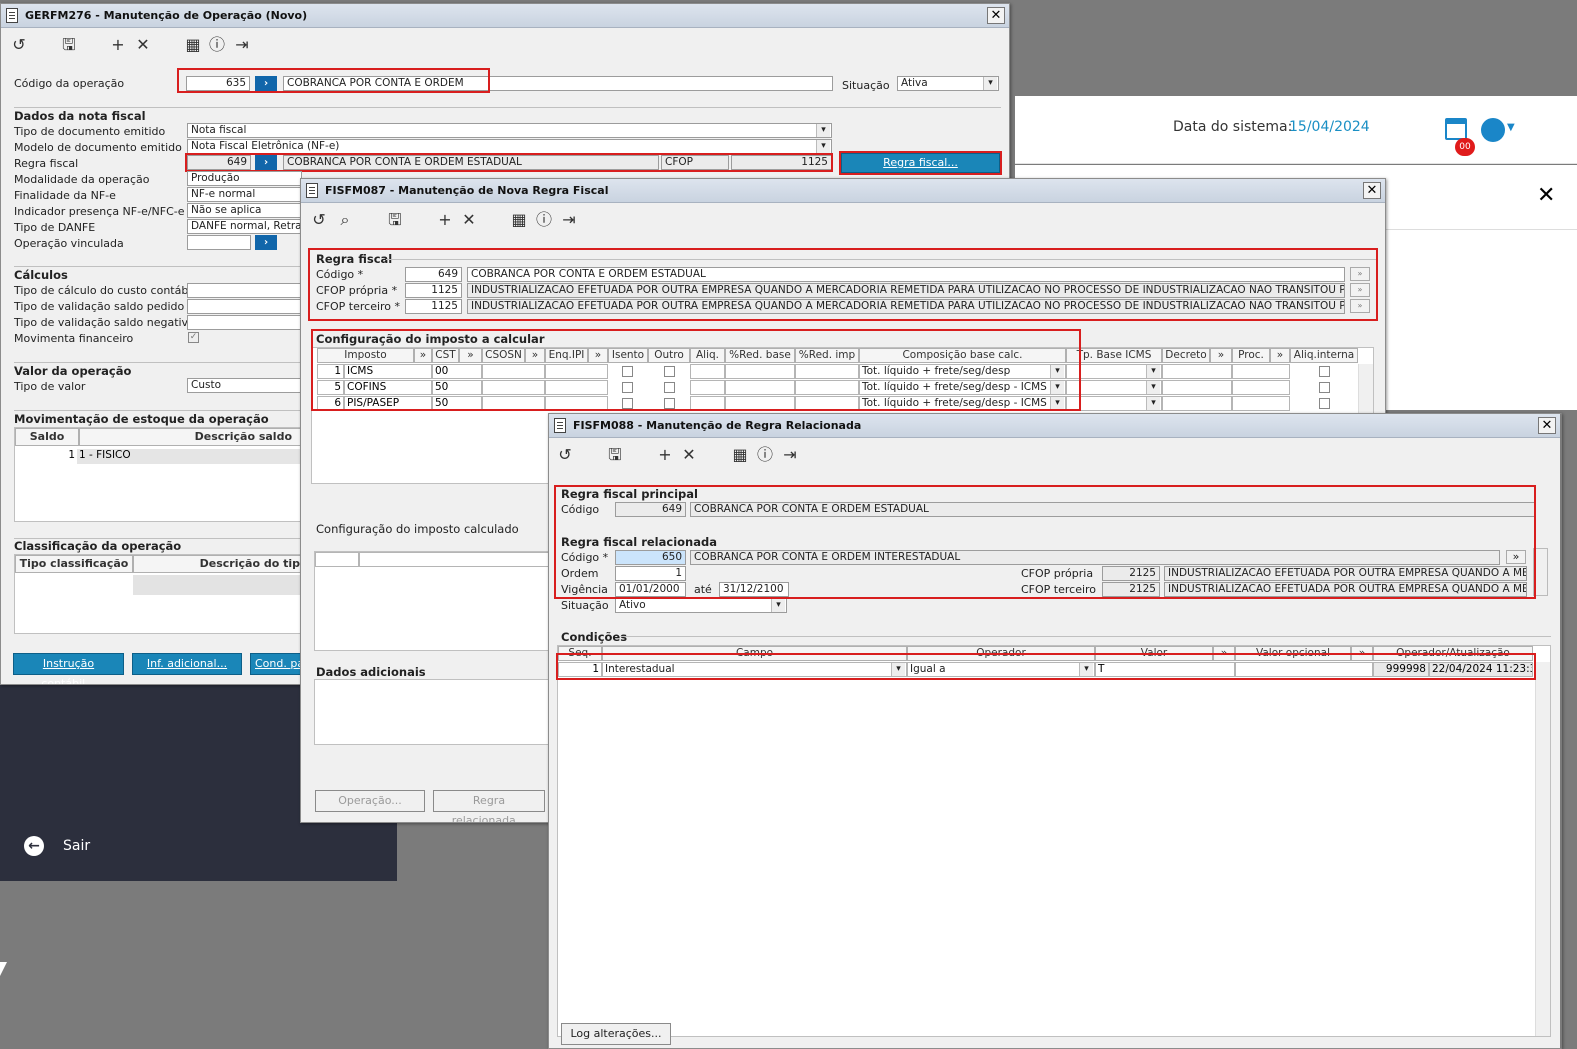  I want to click on codigo-field: 649, so click(433, 274).